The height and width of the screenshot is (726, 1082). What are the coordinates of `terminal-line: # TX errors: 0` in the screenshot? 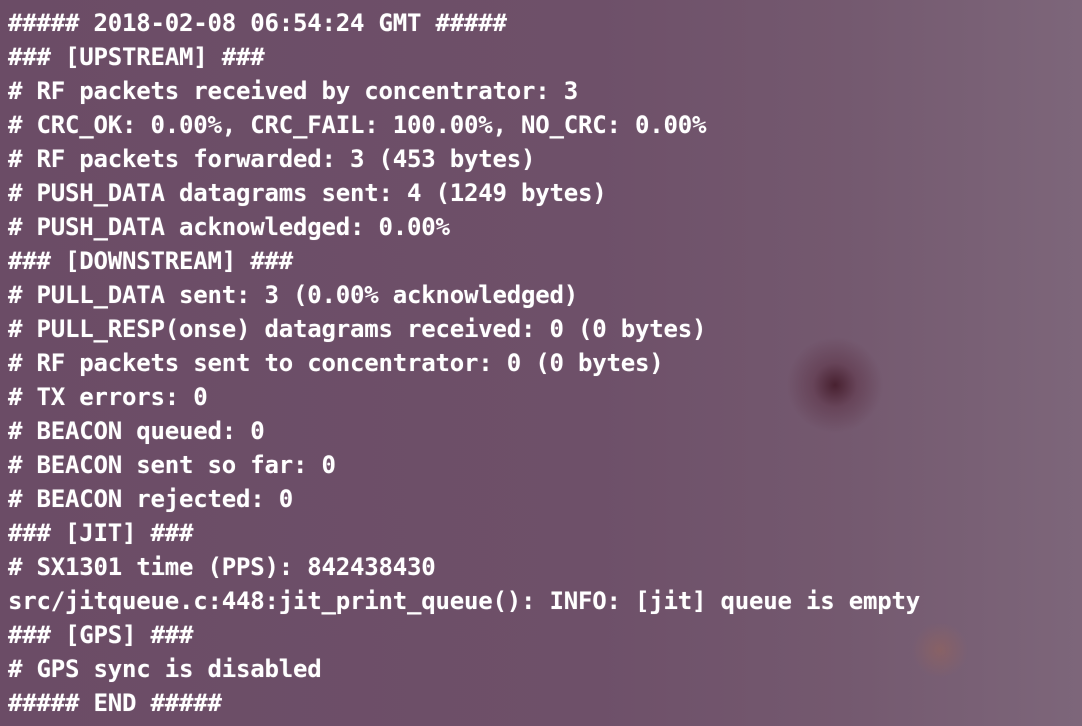 It's located at (108, 397).